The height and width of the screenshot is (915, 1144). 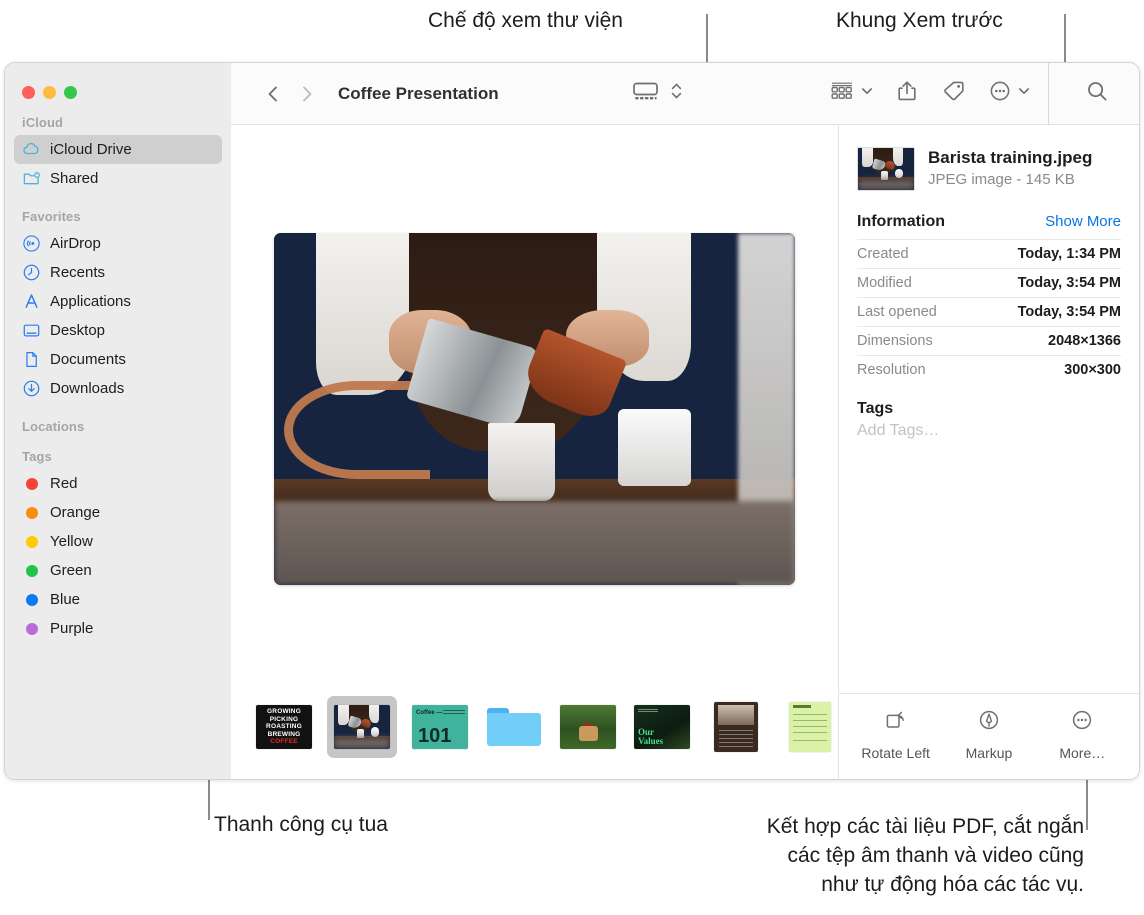 I want to click on gallery-view-icon, so click(x=645, y=93).